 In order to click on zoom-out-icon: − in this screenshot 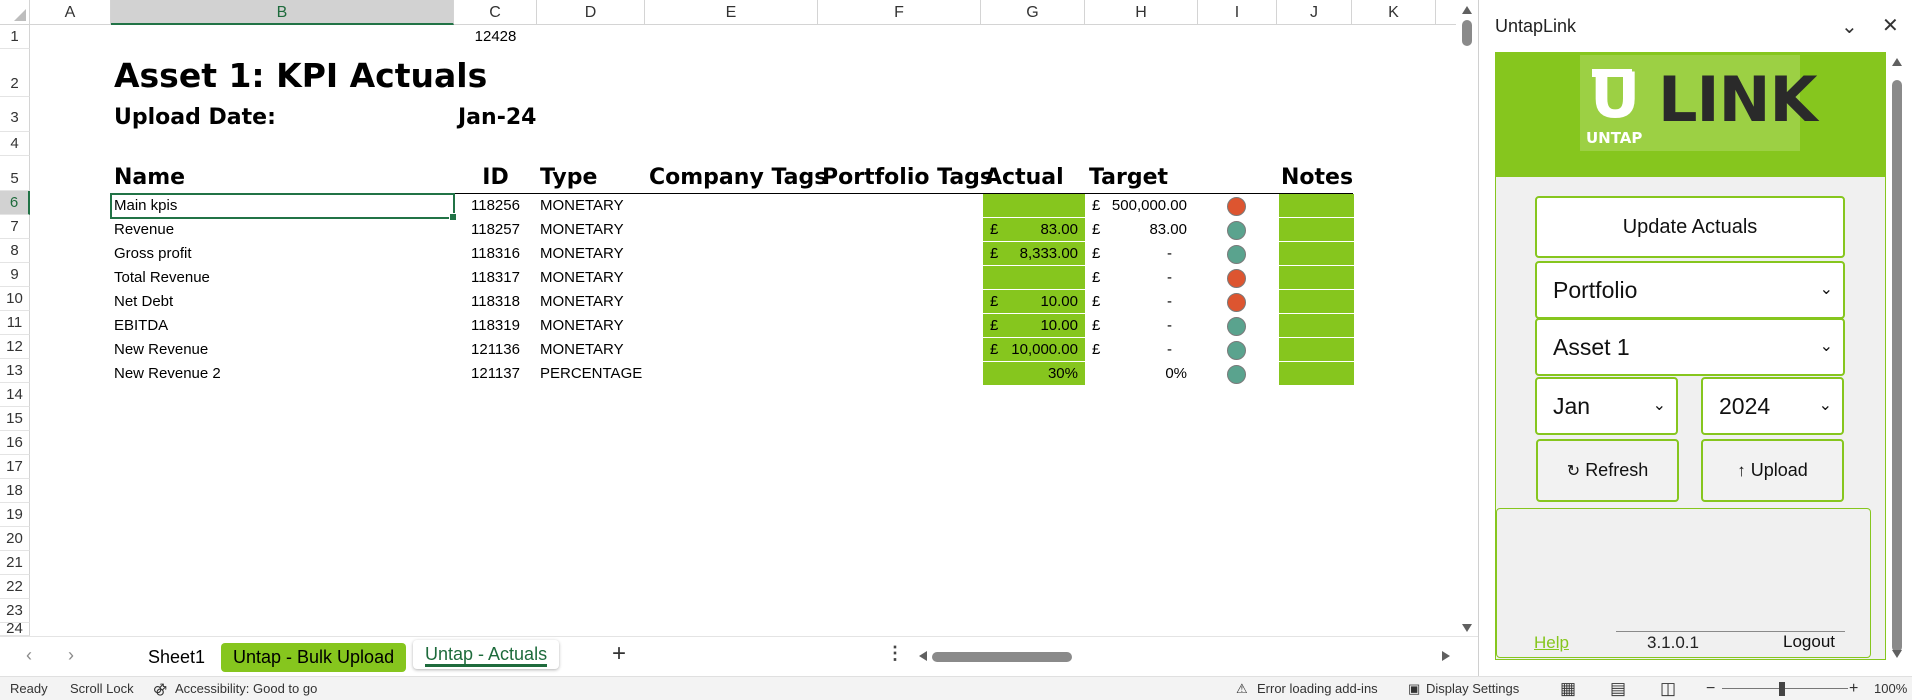, I will do `click(1710, 688)`.